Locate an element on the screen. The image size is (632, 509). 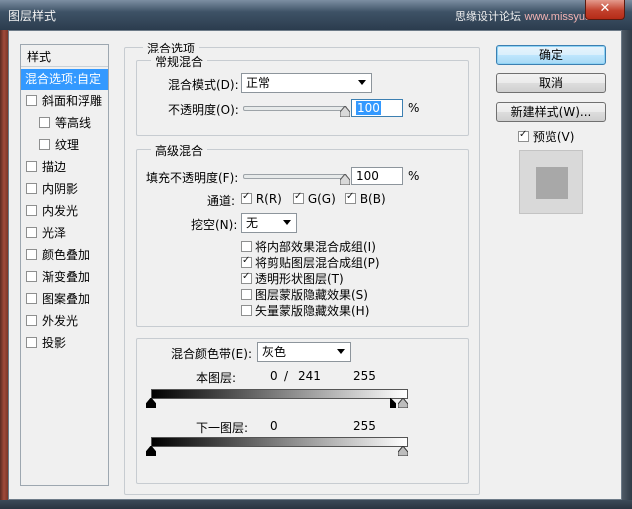
style-item: 纹理 is located at coordinates (64, 145).